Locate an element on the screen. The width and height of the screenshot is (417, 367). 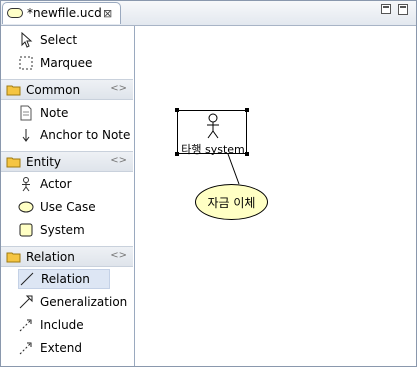
tool-actor: Actor is located at coordinates (73, 184).